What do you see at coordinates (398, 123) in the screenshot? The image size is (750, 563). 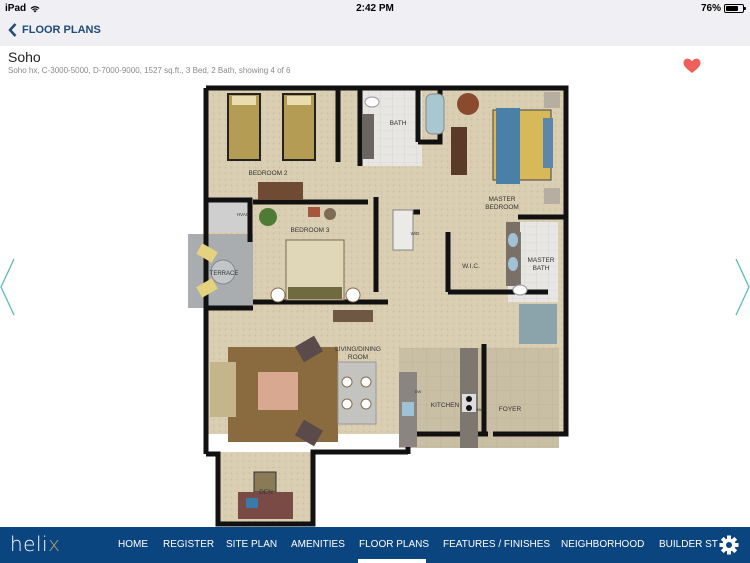 I see `room-label-bath: BATH` at bounding box center [398, 123].